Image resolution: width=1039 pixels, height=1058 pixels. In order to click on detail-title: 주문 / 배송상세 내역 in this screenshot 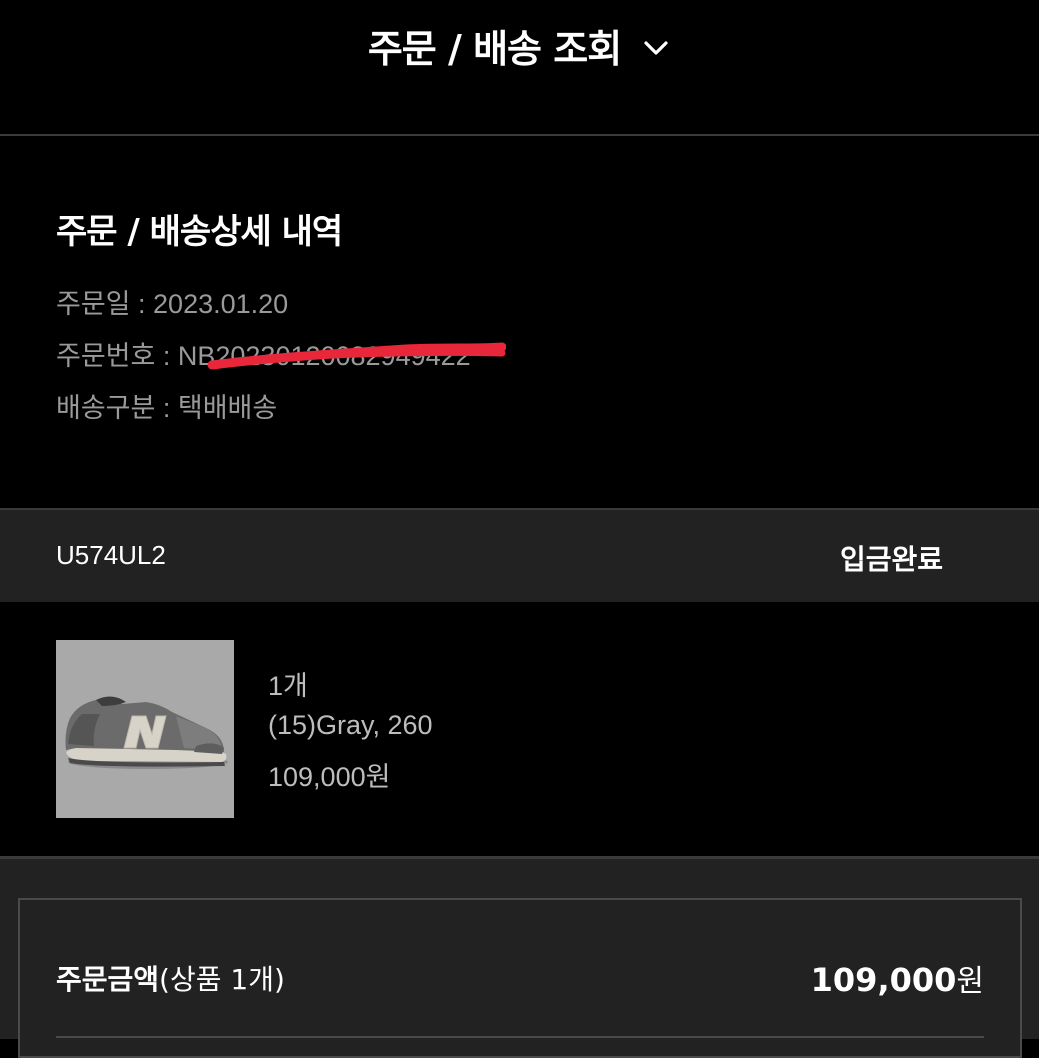, I will do `click(199, 232)`.